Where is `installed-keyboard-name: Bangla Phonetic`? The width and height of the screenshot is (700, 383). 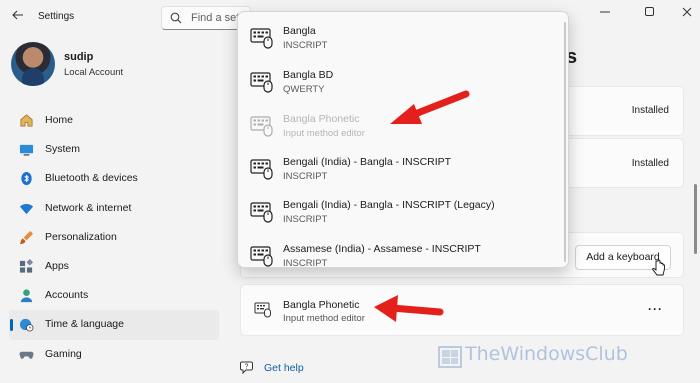 installed-keyboard-name: Bangla Phonetic is located at coordinates (321, 305).